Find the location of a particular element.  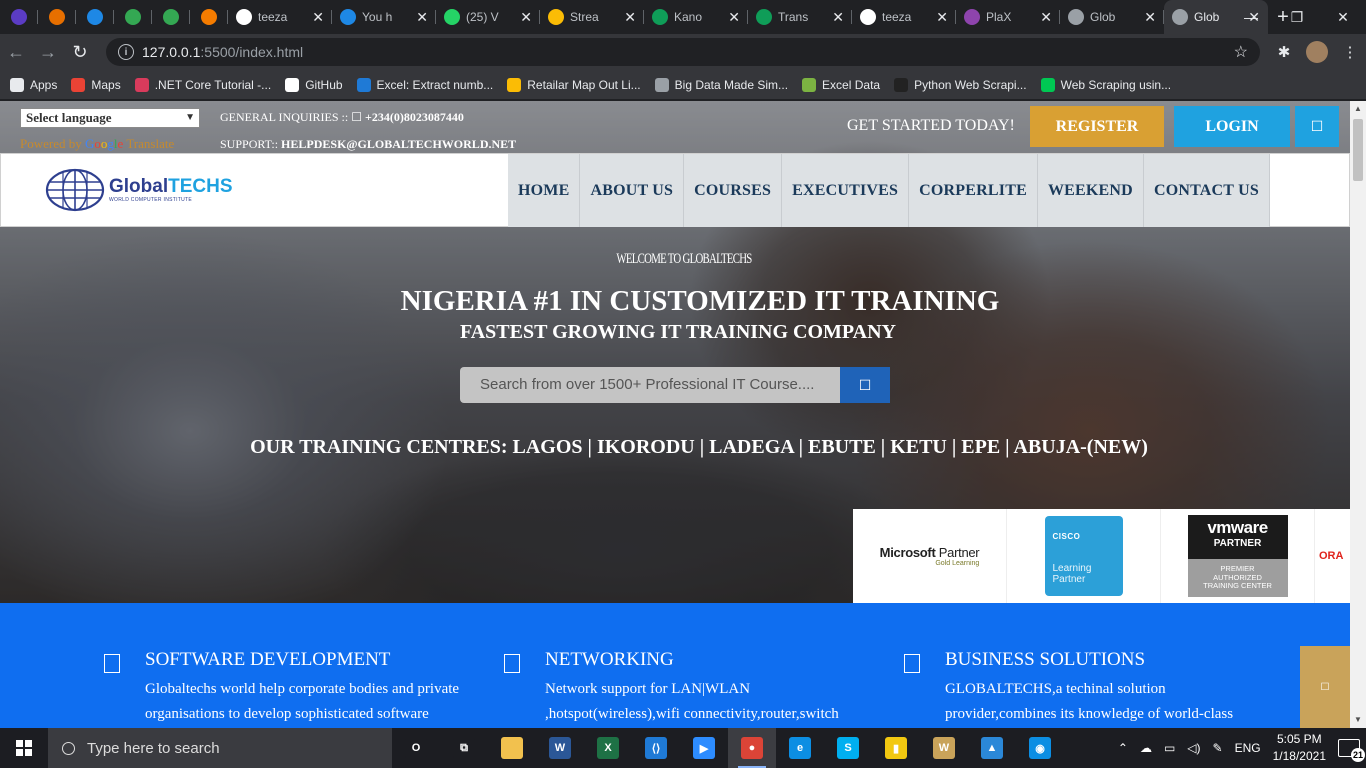

bookmark-label: Maps is located at coordinates (106, 84).